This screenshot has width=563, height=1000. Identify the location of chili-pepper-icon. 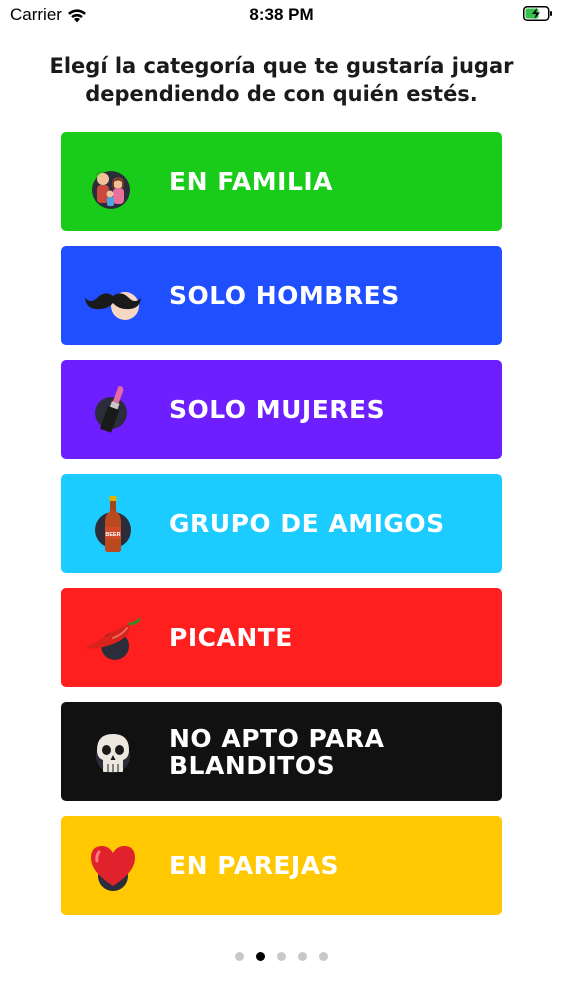
(113, 639).